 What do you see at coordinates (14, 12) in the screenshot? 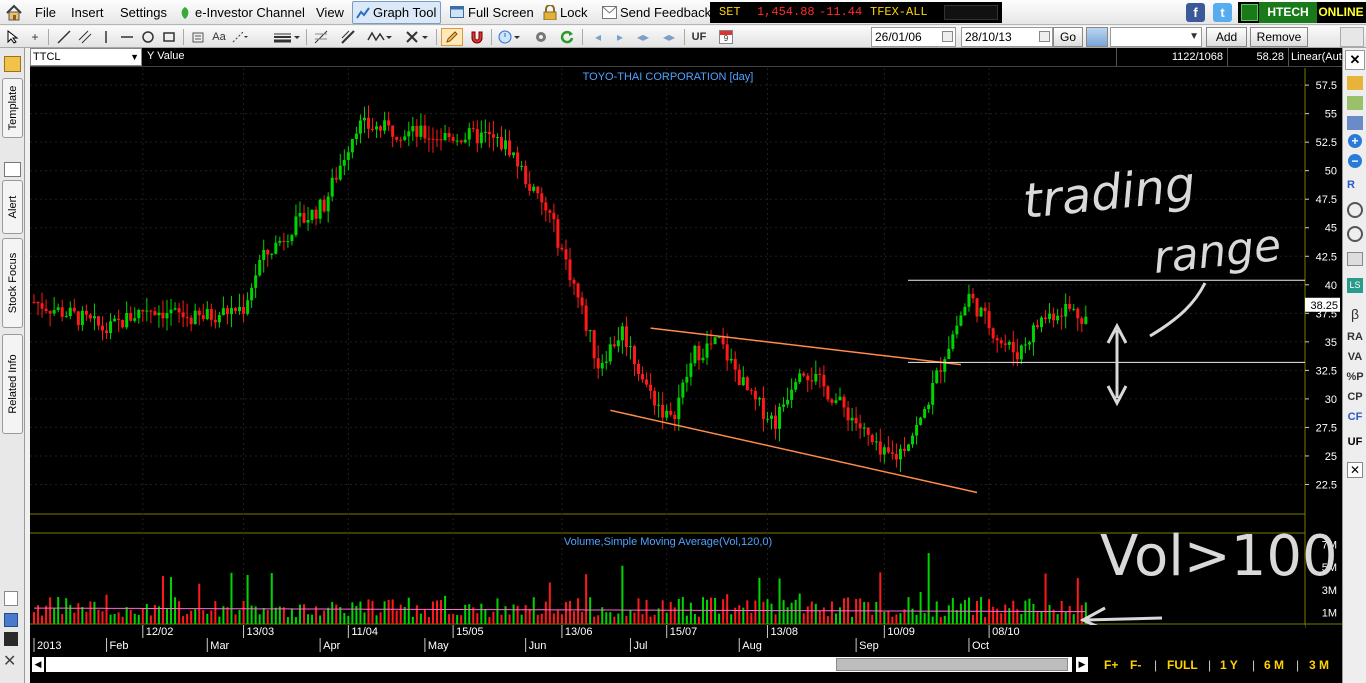
I see `home-icon` at bounding box center [14, 12].